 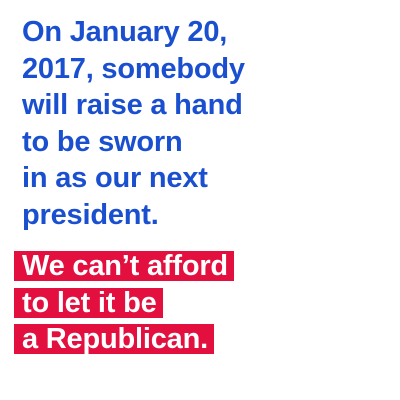 I want to click on highlight-line: We can’t afford, so click(x=124, y=266).